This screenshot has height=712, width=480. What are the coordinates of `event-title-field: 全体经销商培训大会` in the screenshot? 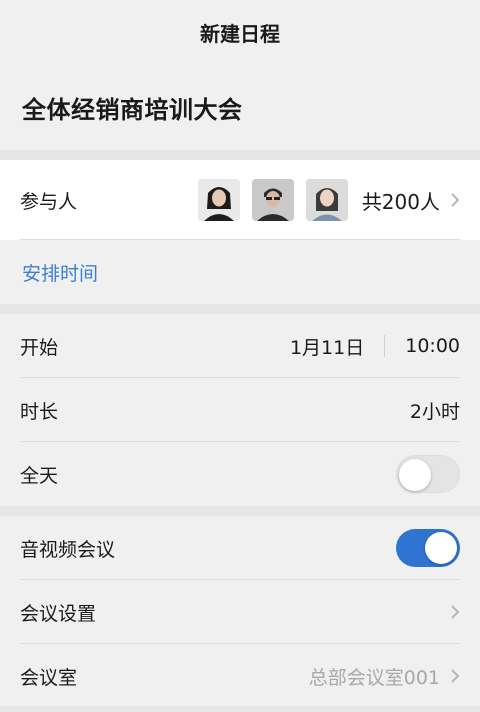 It's located at (240, 107).